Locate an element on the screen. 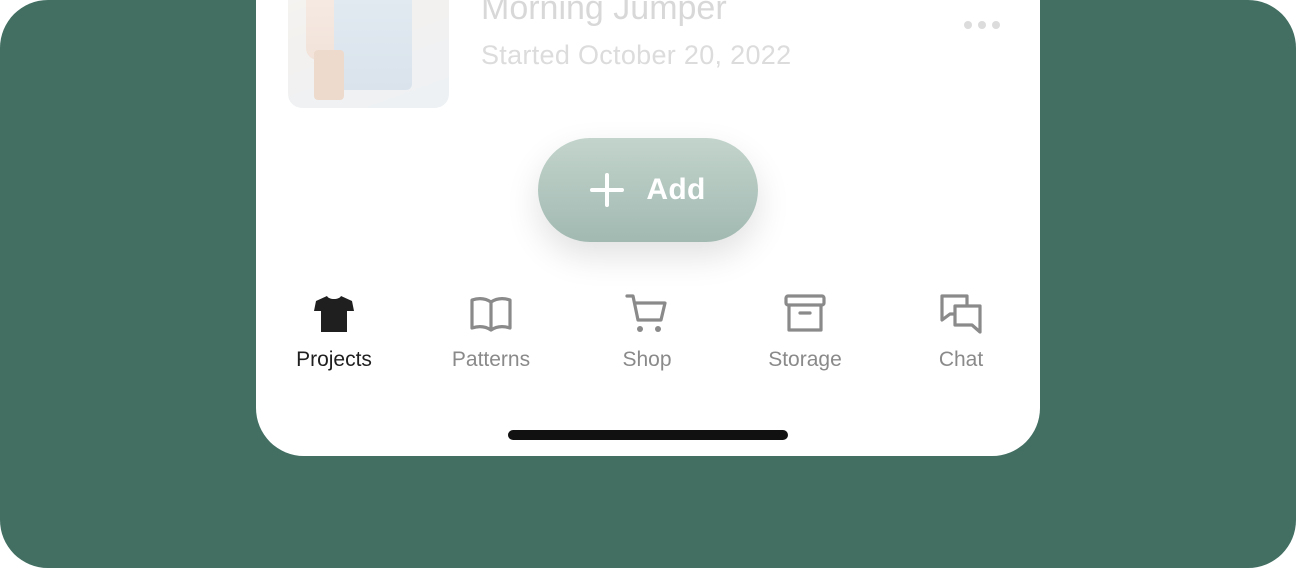 The width and height of the screenshot is (1296, 568). cart-icon is located at coordinates (646, 313).